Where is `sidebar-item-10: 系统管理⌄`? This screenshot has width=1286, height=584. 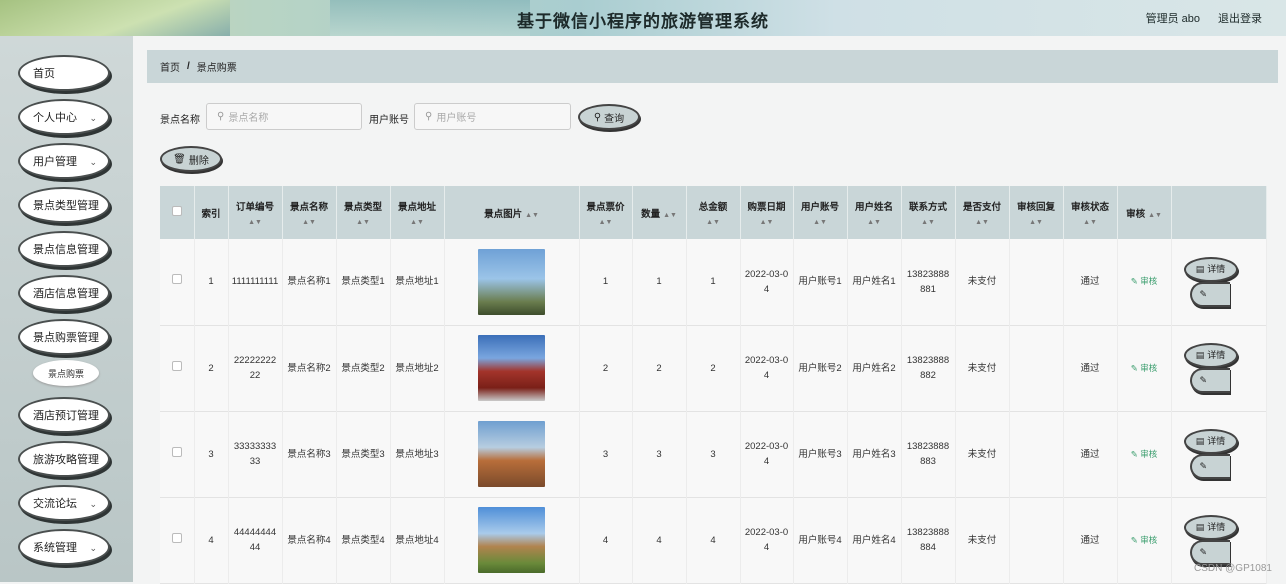
sidebar-item-10: 系统管理⌄ is located at coordinates (64, 547).